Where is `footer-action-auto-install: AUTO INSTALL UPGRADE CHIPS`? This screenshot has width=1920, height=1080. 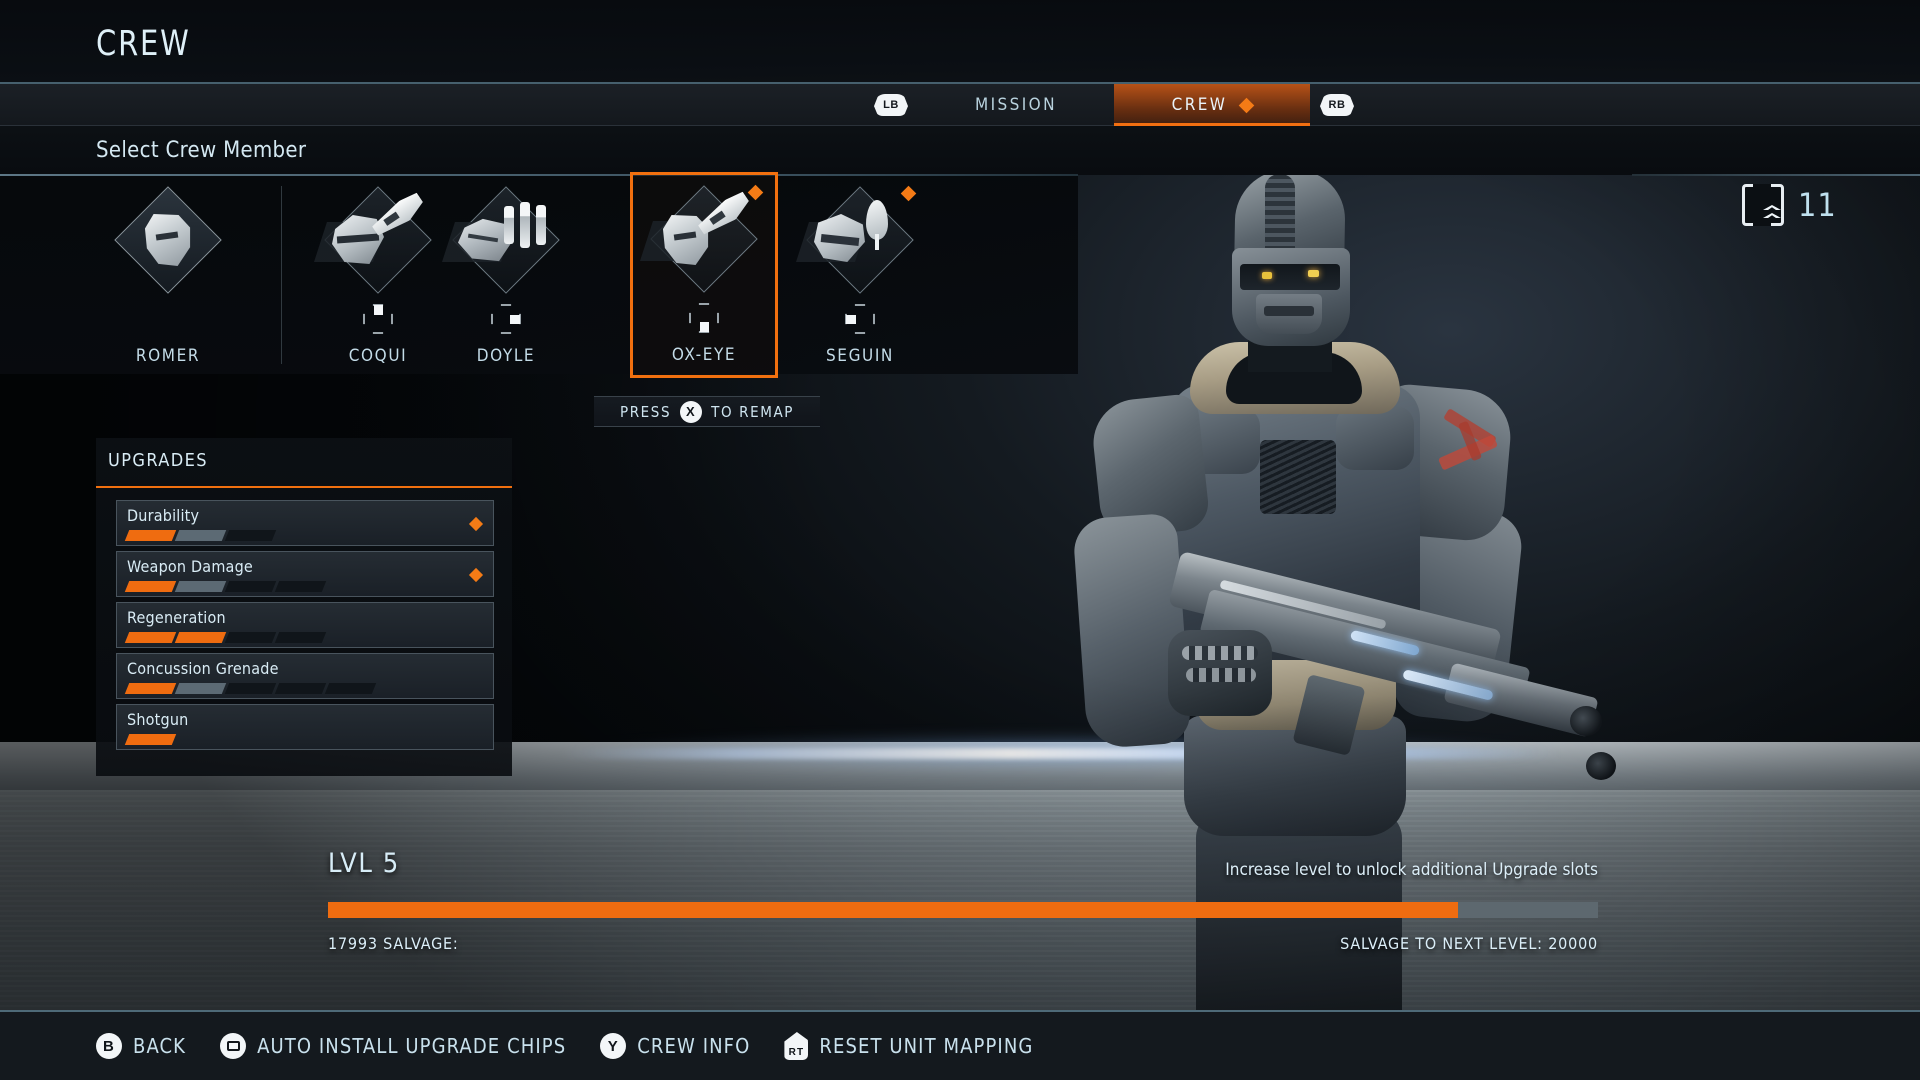
footer-action-auto-install: AUTO INSTALL UPGRADE CHIPS is located at coordinates (393, 1046).